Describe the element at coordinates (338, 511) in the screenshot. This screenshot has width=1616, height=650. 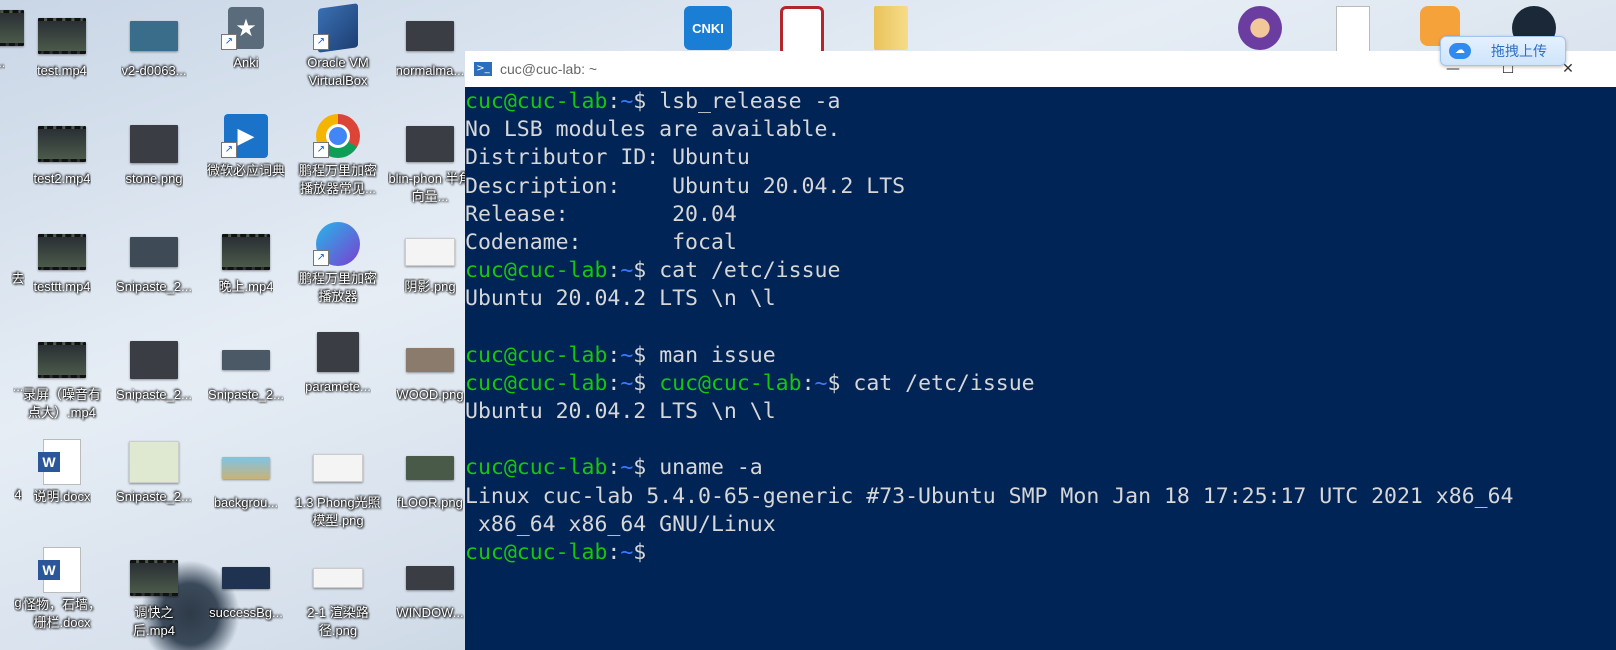
I see `icon-label: 1.3 Phong光照模型.png` at that location.